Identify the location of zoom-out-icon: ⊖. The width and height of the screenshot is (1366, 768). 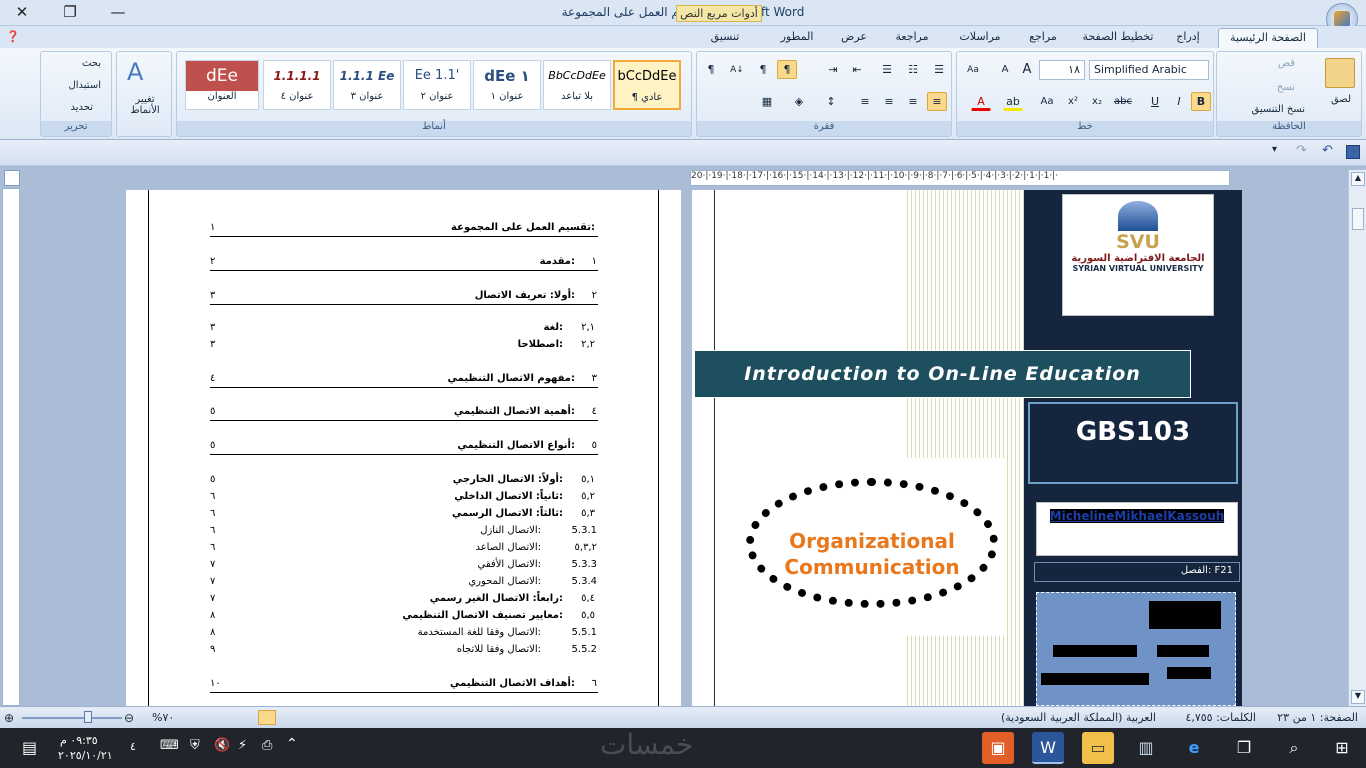
(129, 718).